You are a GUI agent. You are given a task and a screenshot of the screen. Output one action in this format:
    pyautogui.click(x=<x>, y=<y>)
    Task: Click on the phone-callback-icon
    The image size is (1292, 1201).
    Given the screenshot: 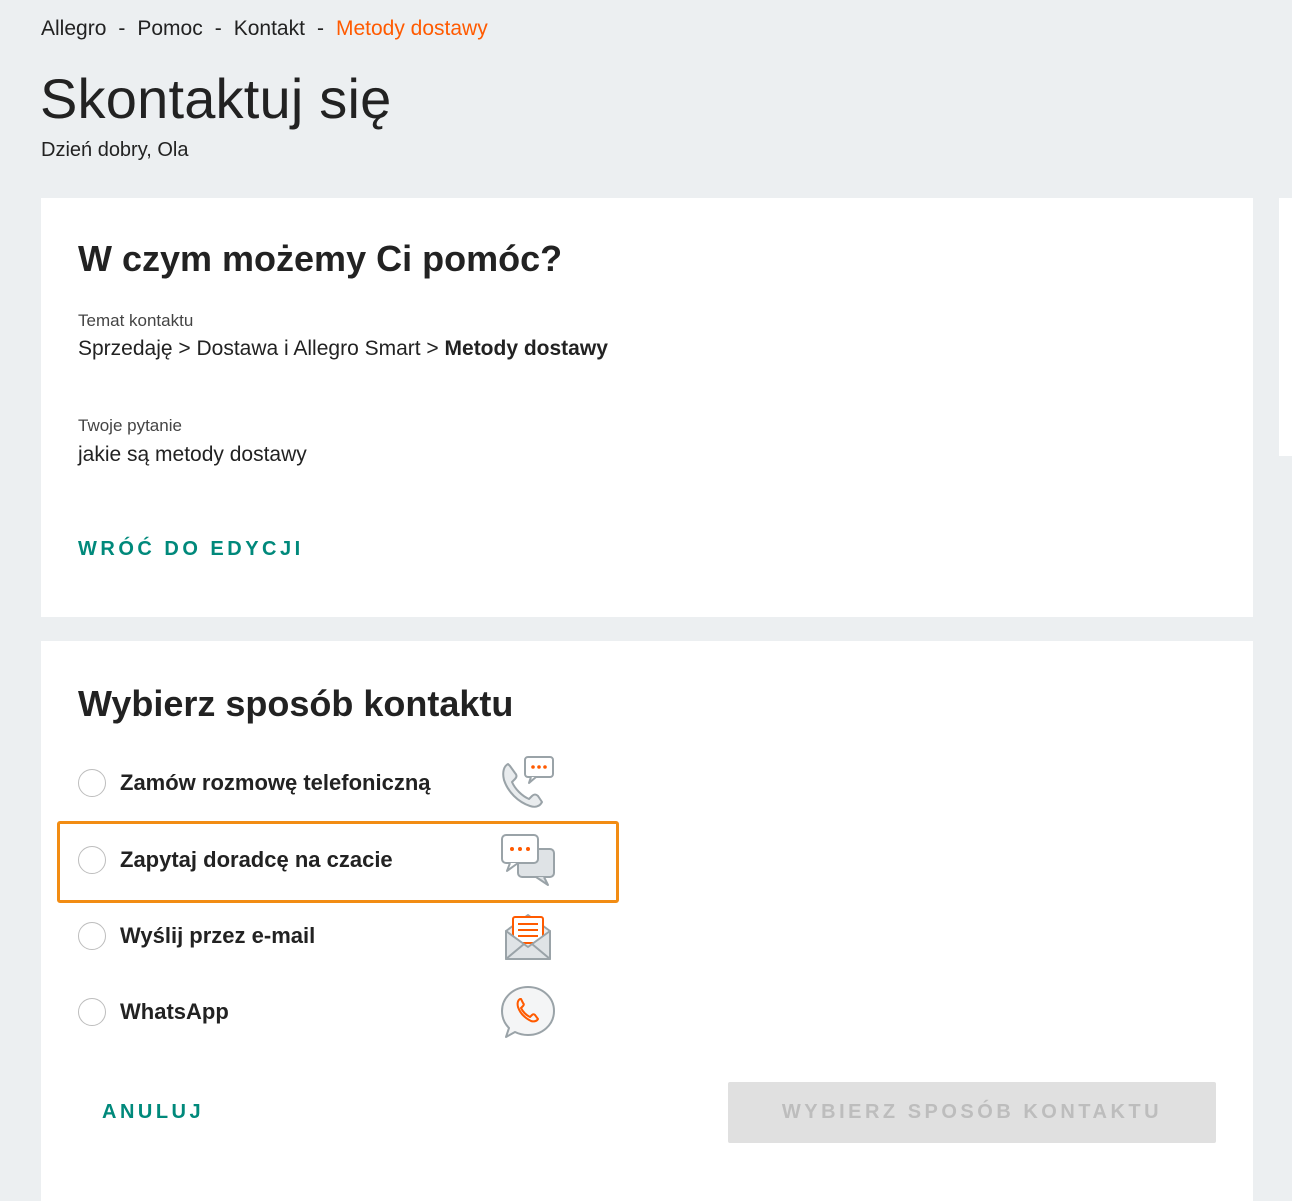 What is the action you would take?
    pyautogui.click(x=528, y=782)
    